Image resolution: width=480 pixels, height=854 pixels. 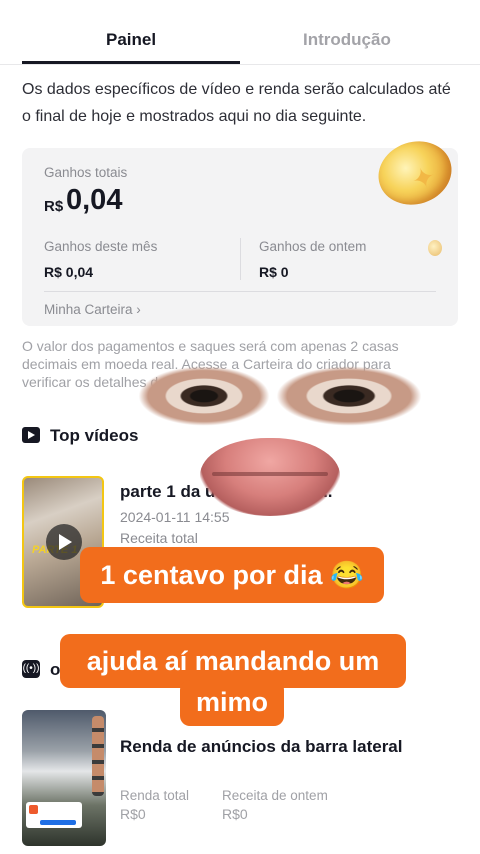 What do you see at coordinates (54, 206) in the screenshot?
I see `total-currency: R$` at bounding box center [54, 206].